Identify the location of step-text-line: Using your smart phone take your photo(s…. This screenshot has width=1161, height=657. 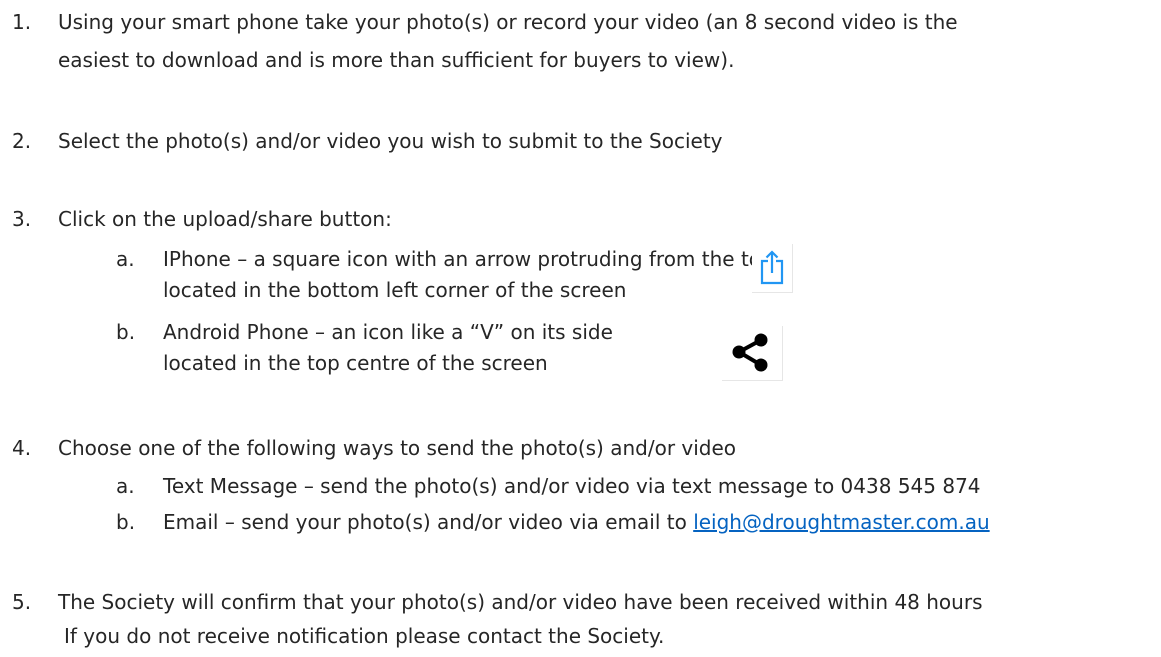
(508, 22).